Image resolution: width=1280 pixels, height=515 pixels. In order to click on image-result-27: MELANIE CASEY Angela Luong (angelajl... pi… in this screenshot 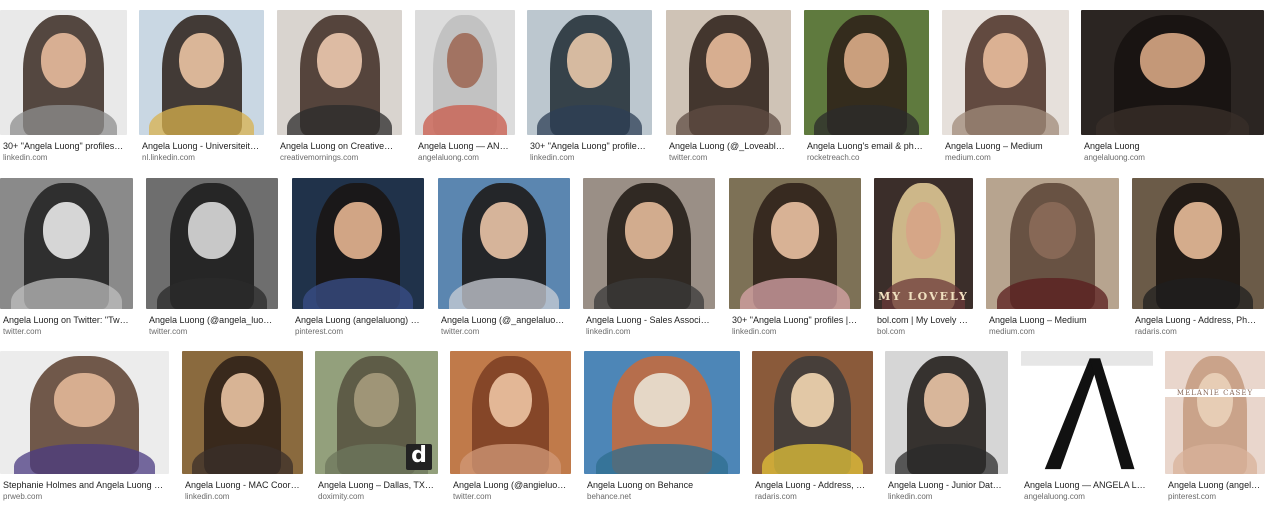, I will do `click(1215, 428)`.